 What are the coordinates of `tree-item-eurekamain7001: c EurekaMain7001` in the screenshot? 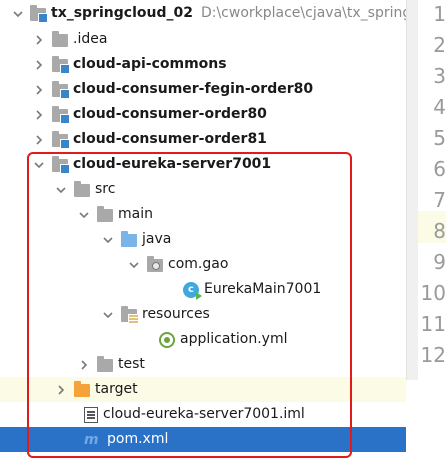 It's located at (203, 289).